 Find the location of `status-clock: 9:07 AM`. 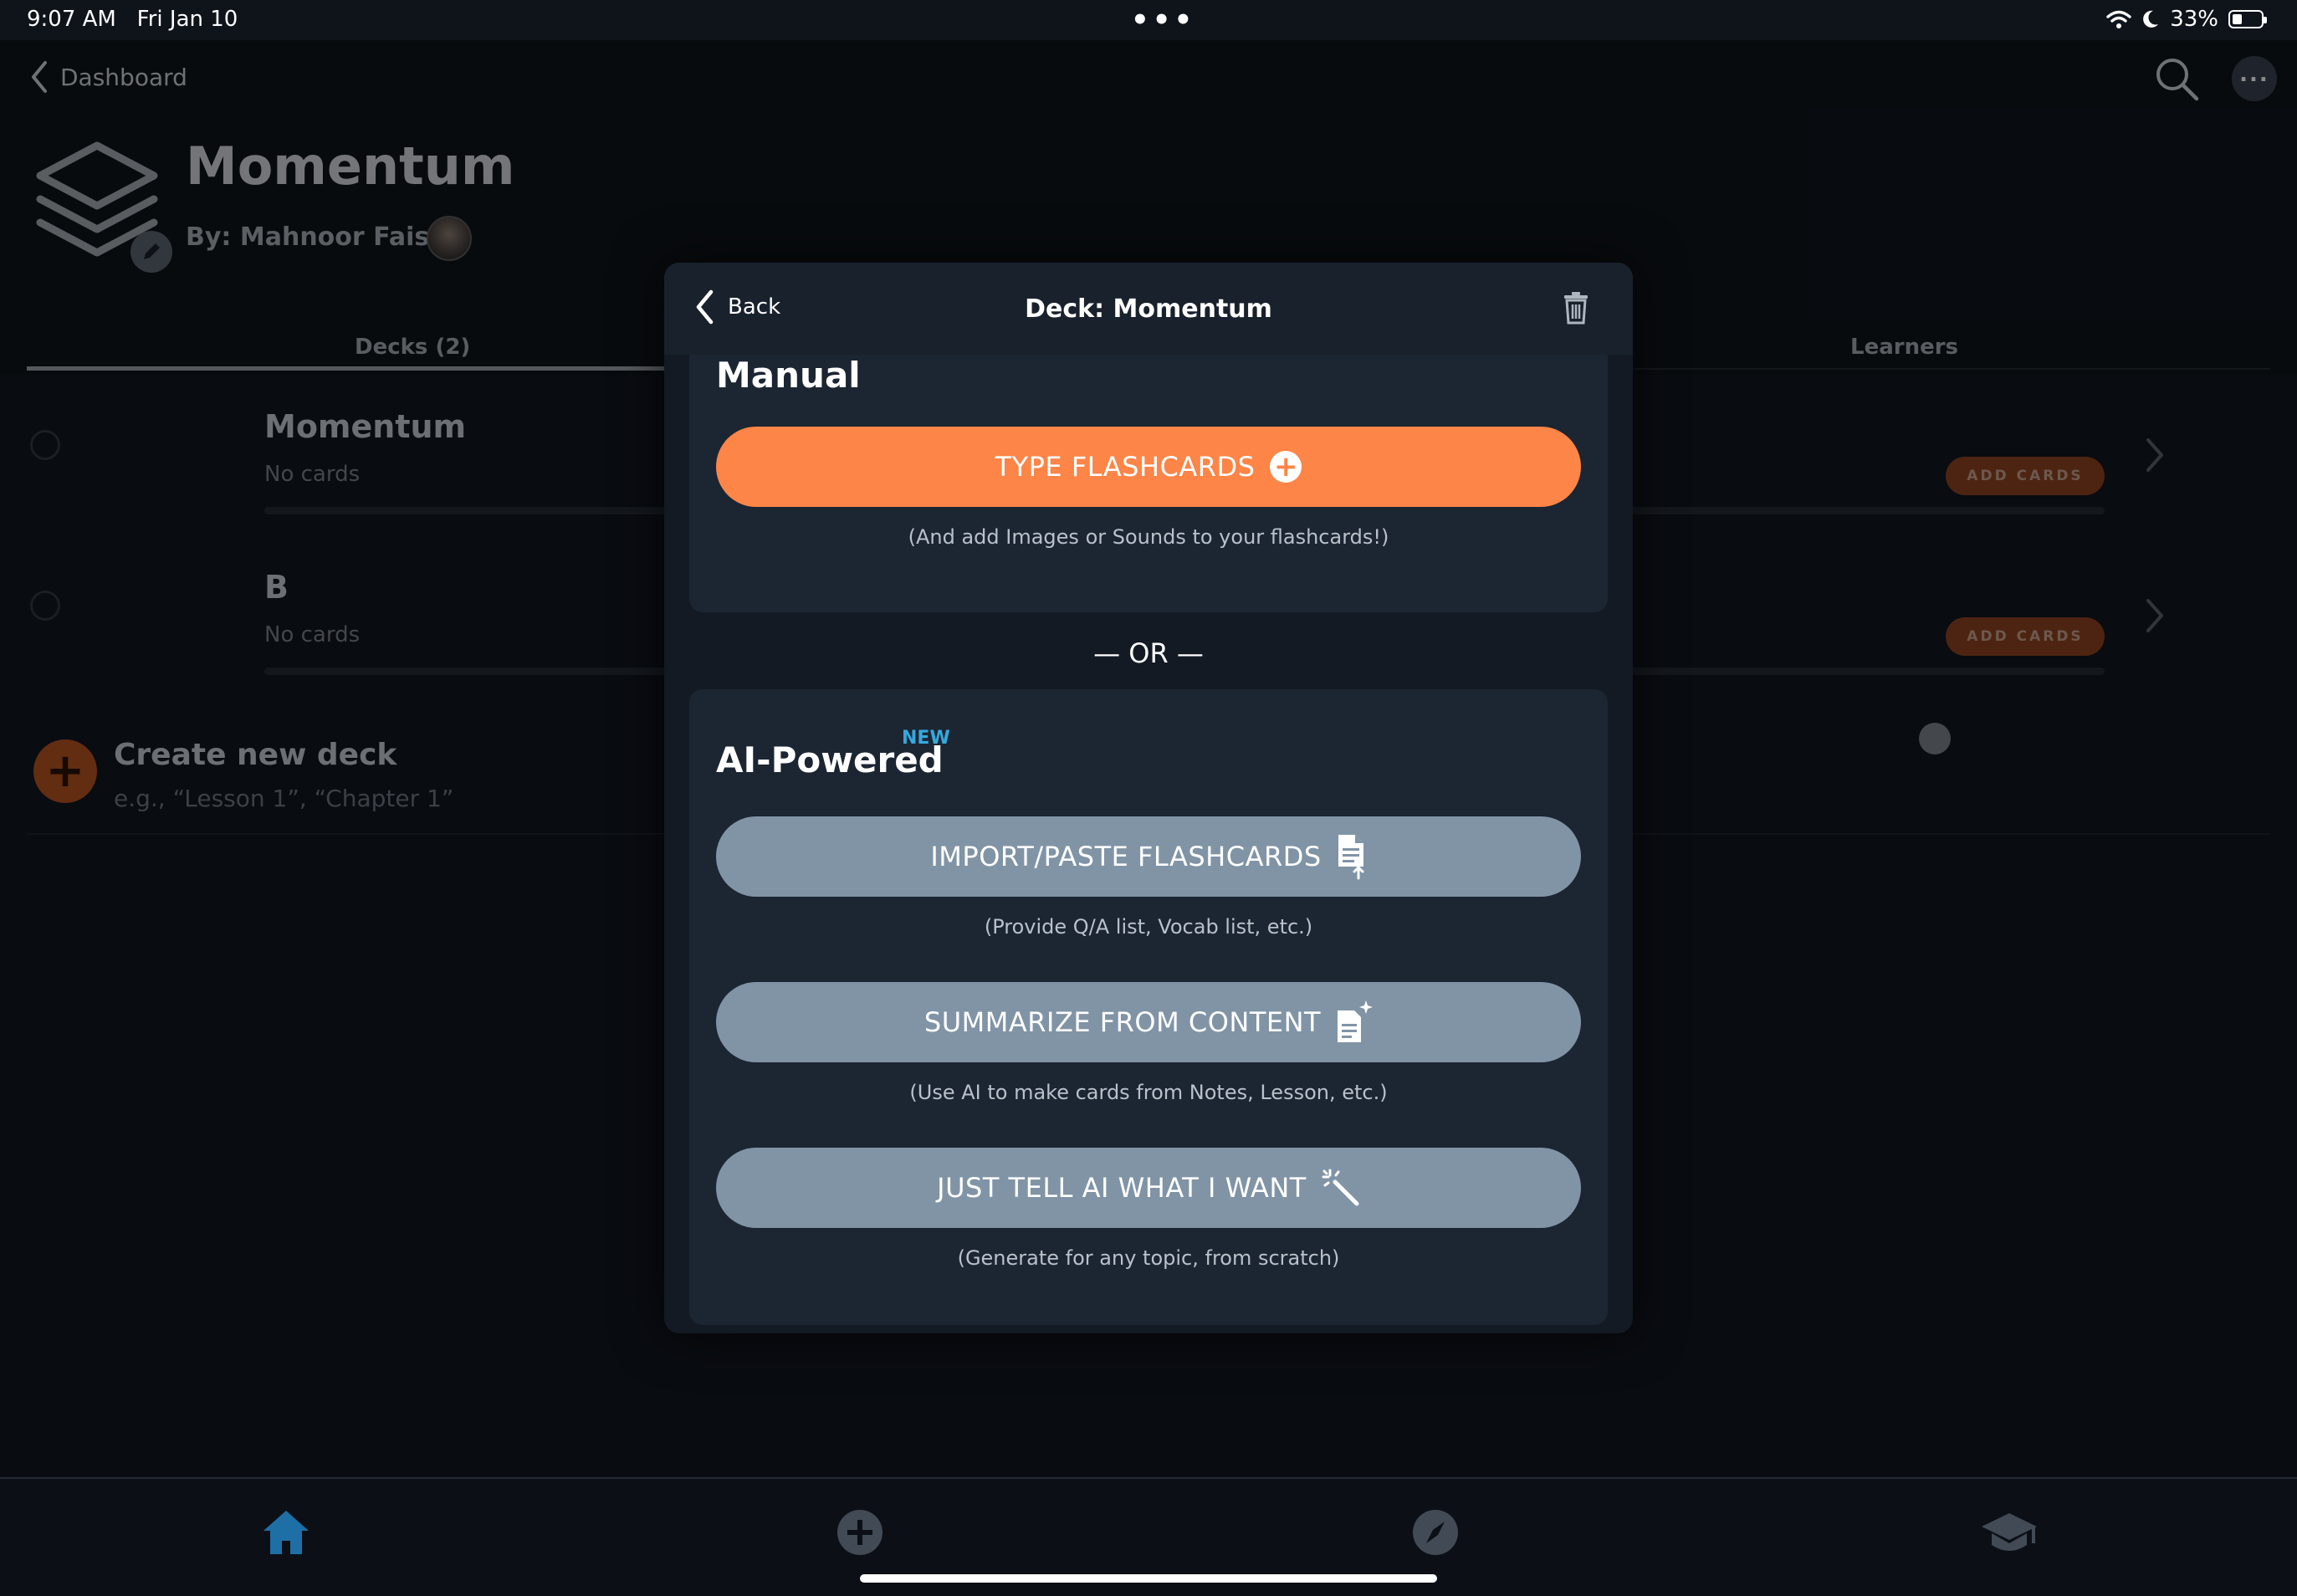

status-clock: 9:07 AM is located at coordinates (71, 20).